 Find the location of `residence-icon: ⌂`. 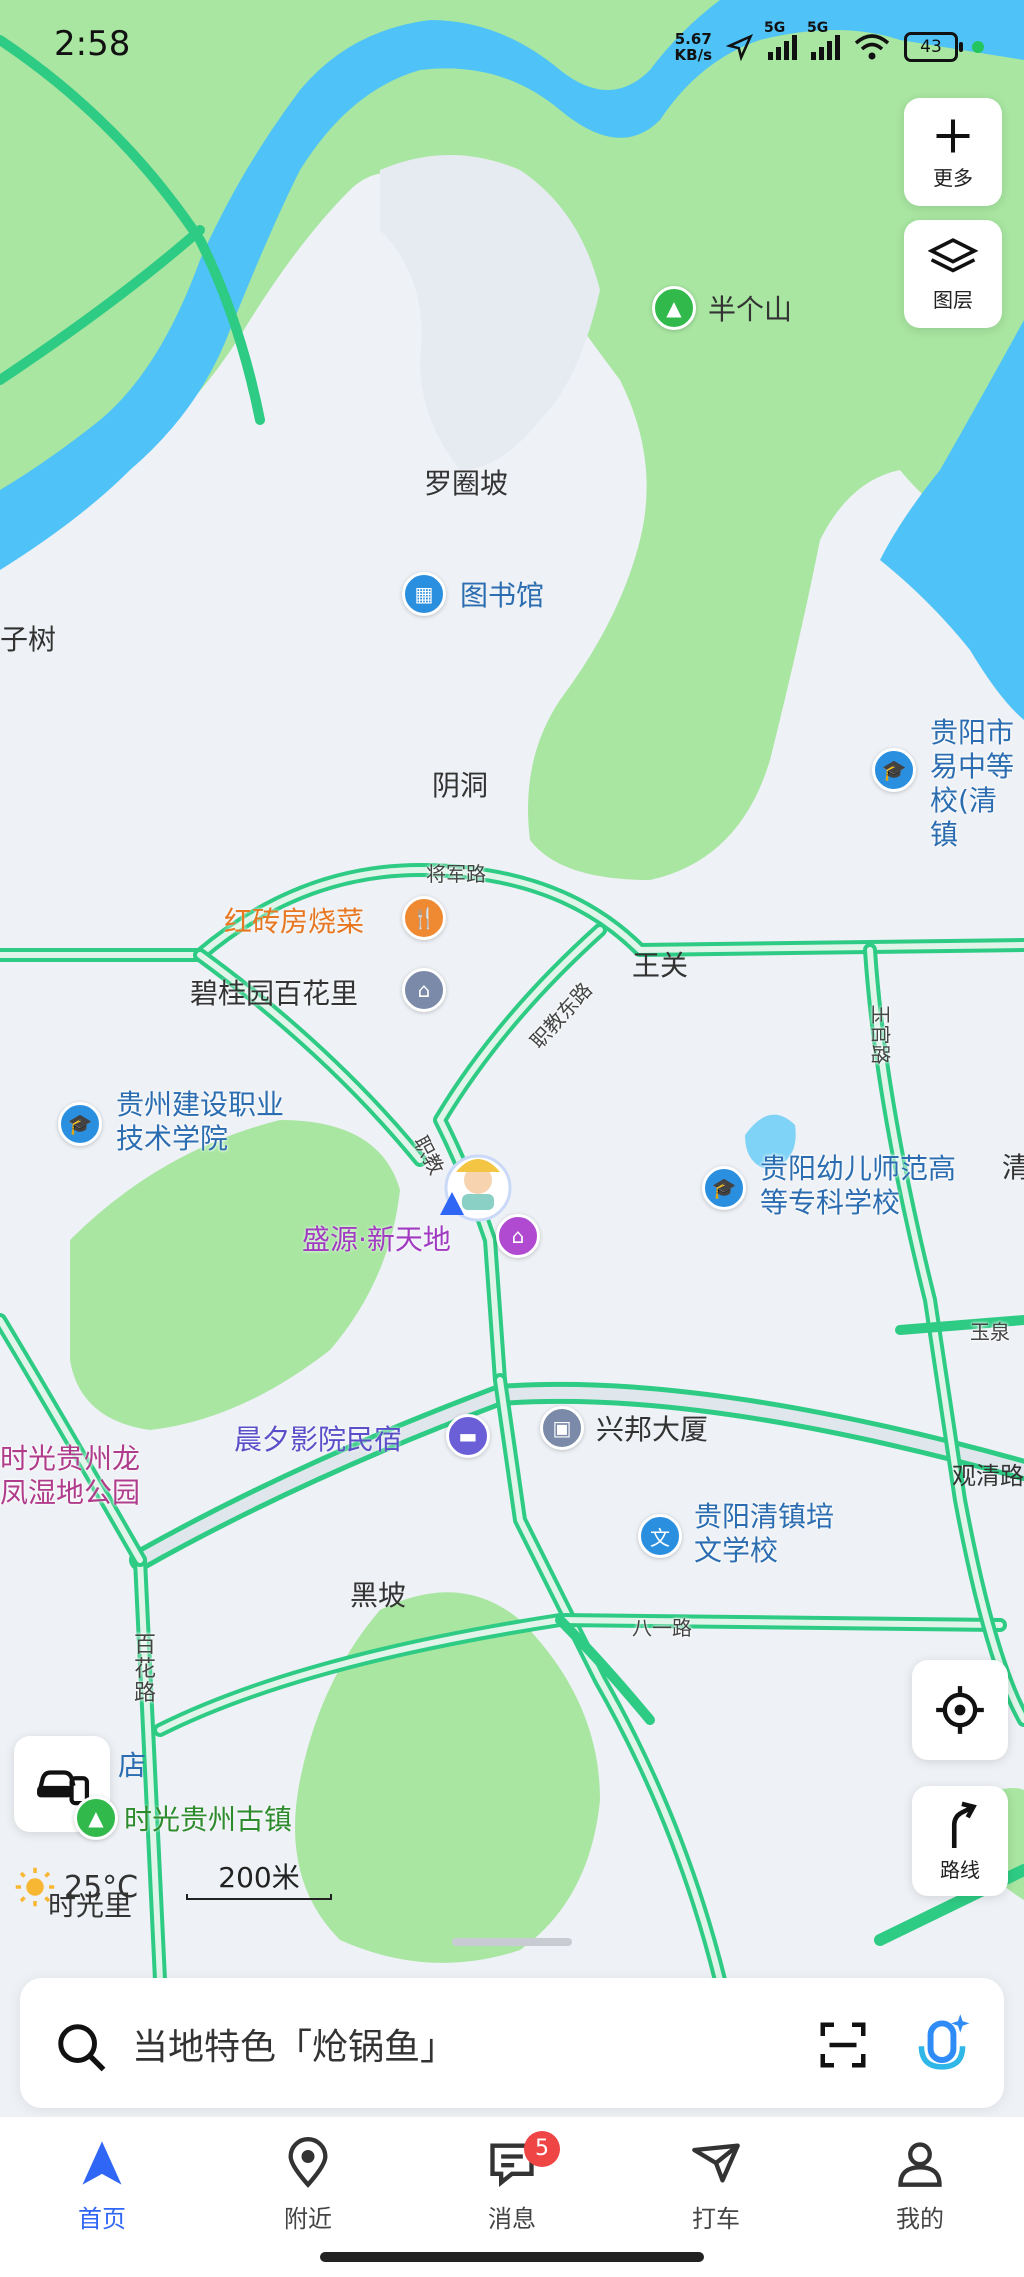

residence-icon: ⌂ is located at coordinates (424, 990).